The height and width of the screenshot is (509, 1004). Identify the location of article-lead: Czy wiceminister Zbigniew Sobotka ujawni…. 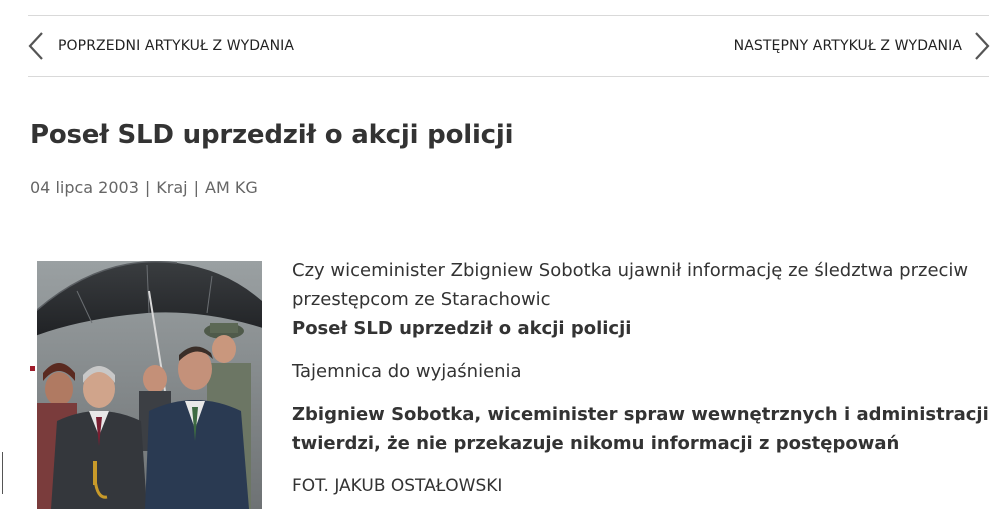
(630, 285).